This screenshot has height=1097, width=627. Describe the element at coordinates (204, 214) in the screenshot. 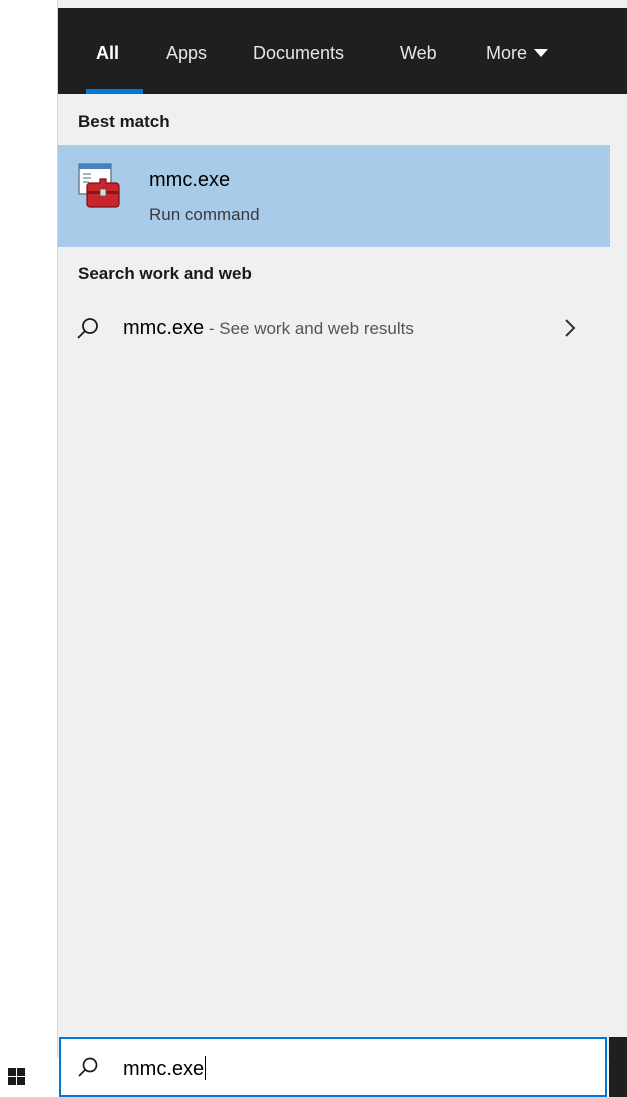

I see `result-subtitle: Run command` at that location.